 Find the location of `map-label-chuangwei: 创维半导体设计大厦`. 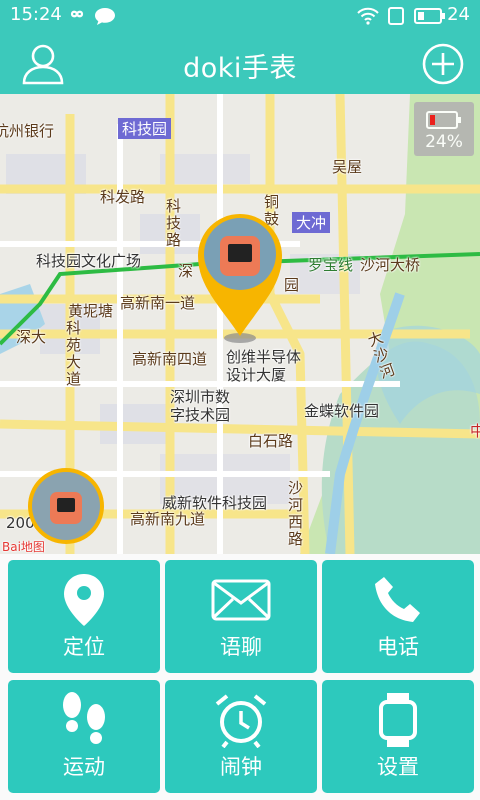

map-label-chuangwei: 创维半导体设计大厦 is located at coordinates (264, 366).